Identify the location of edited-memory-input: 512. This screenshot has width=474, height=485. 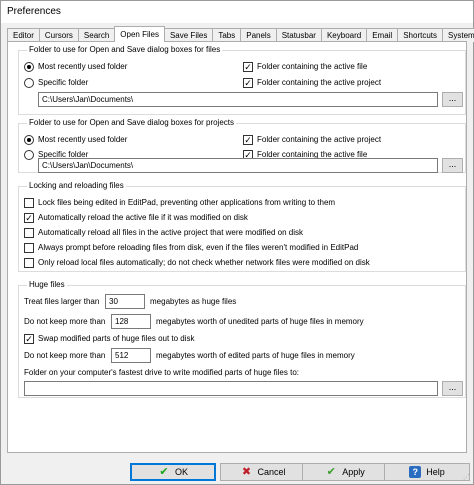
(131, 355).